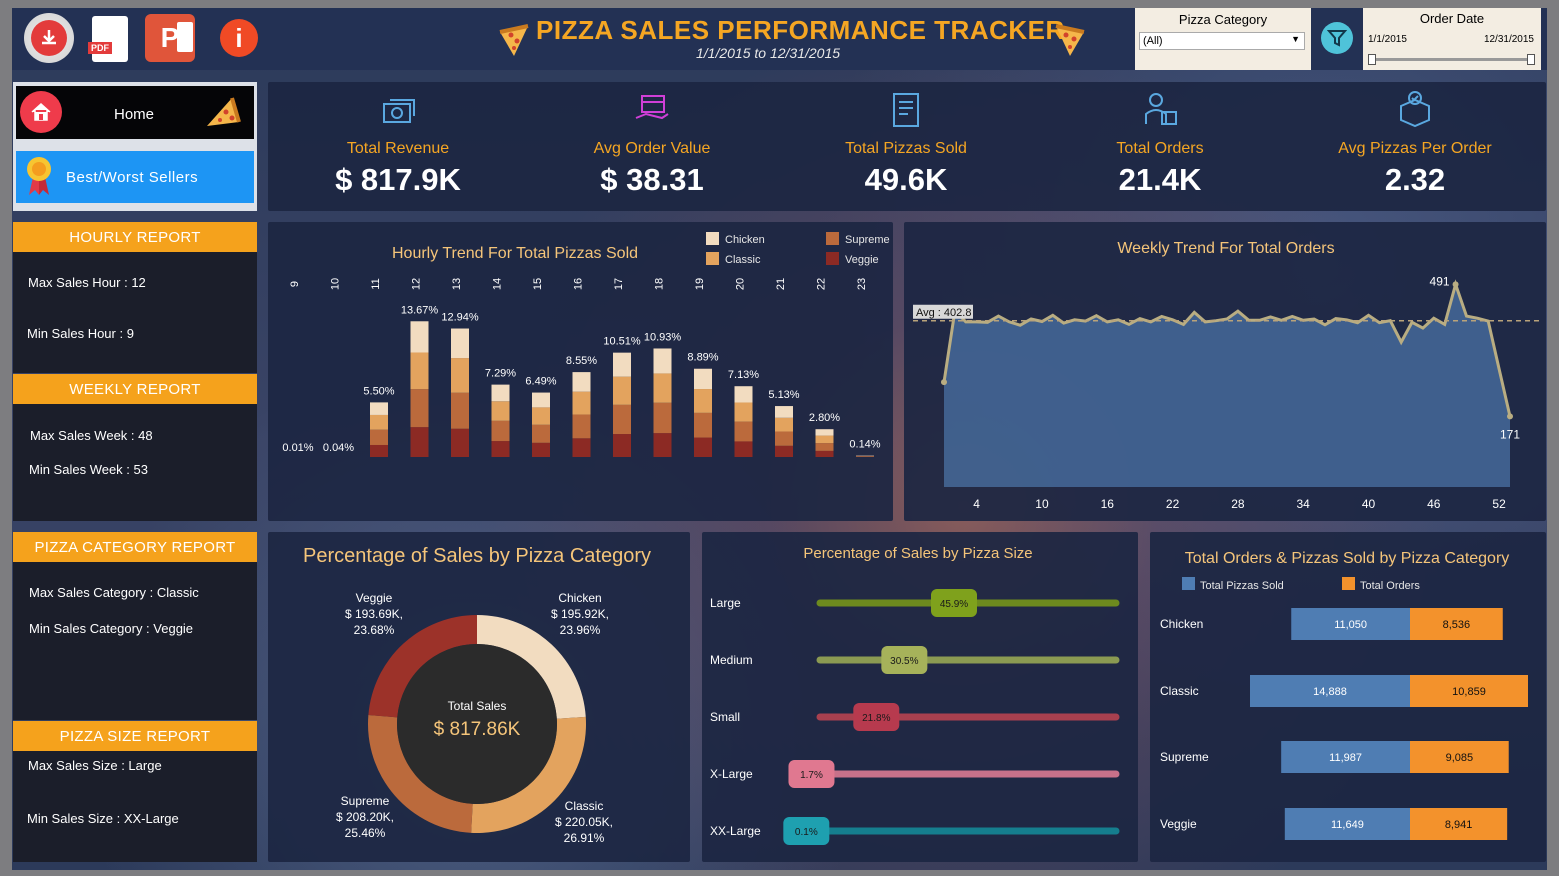  Describe the element at coordinates (584, 838) in the screenshot. I see `pie-label-pct: 26.91%` at that location.